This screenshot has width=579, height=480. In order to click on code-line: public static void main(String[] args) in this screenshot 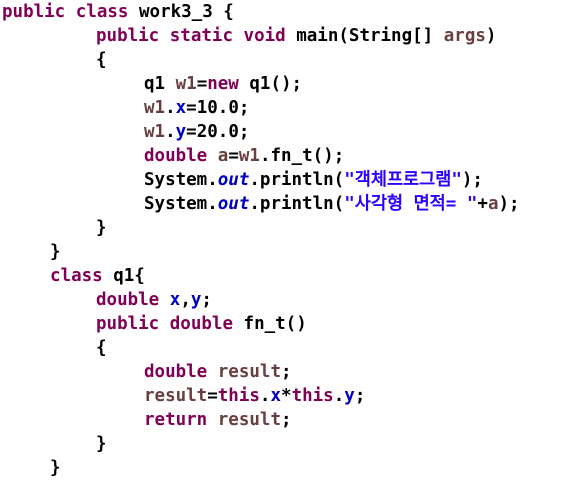, I will do `click(296, 36)`.